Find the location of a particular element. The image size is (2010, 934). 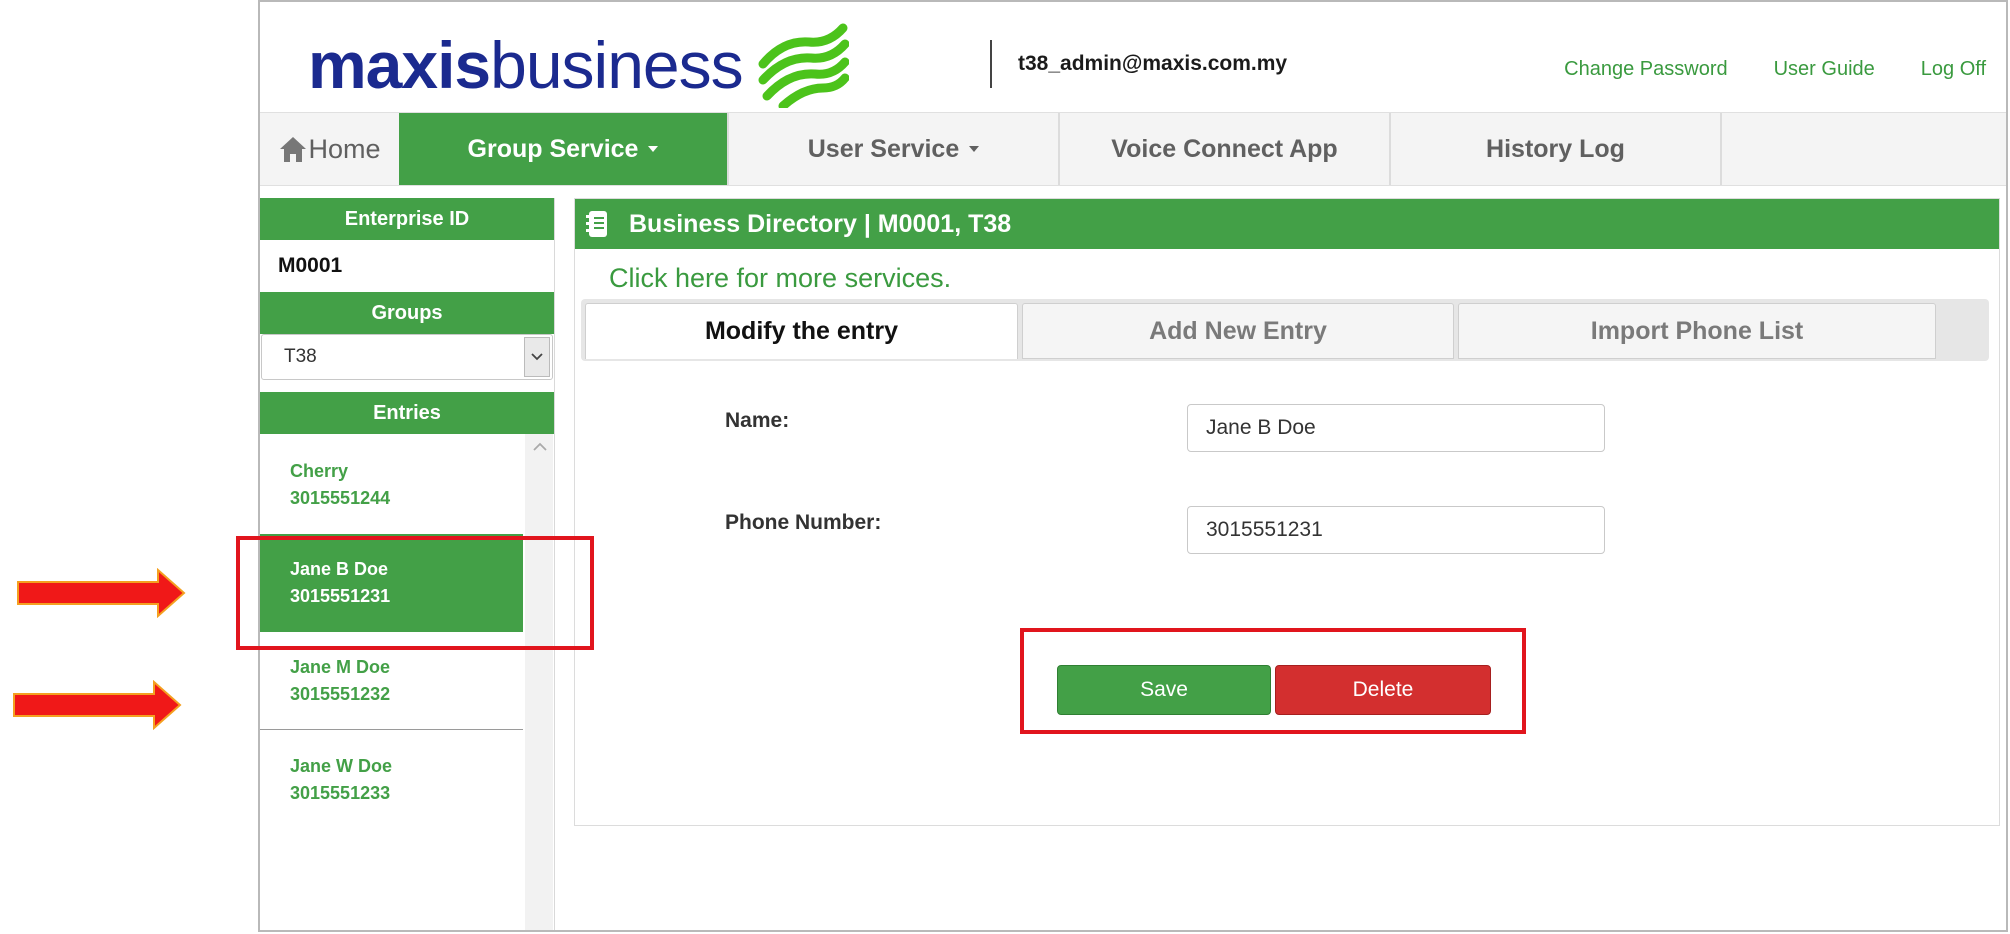

page-title: Business Directory | M0001, T38 is located at coordinates (820, 223).